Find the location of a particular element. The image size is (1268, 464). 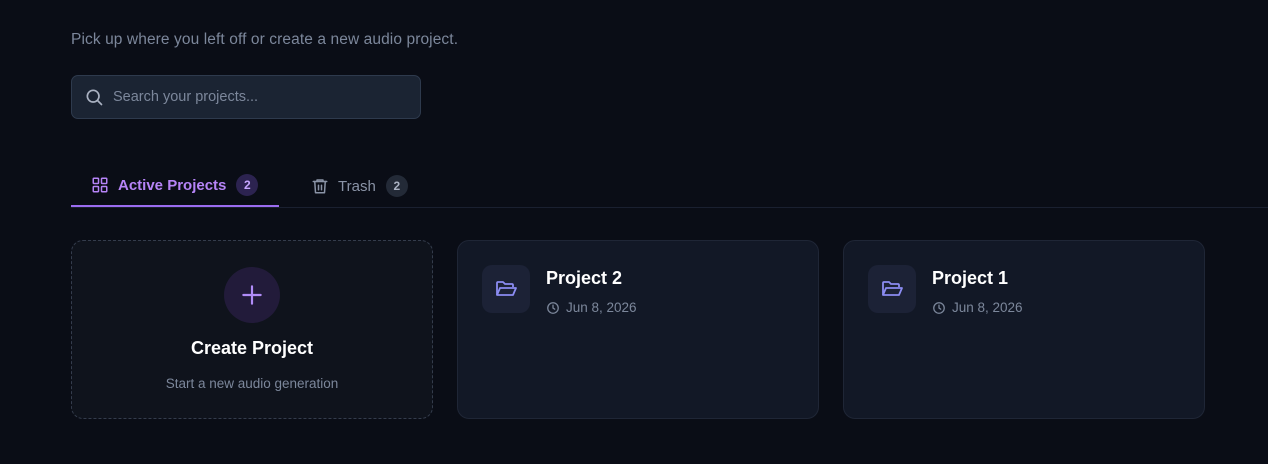

project-title: Project 2 is located at coordinates (584, 278).